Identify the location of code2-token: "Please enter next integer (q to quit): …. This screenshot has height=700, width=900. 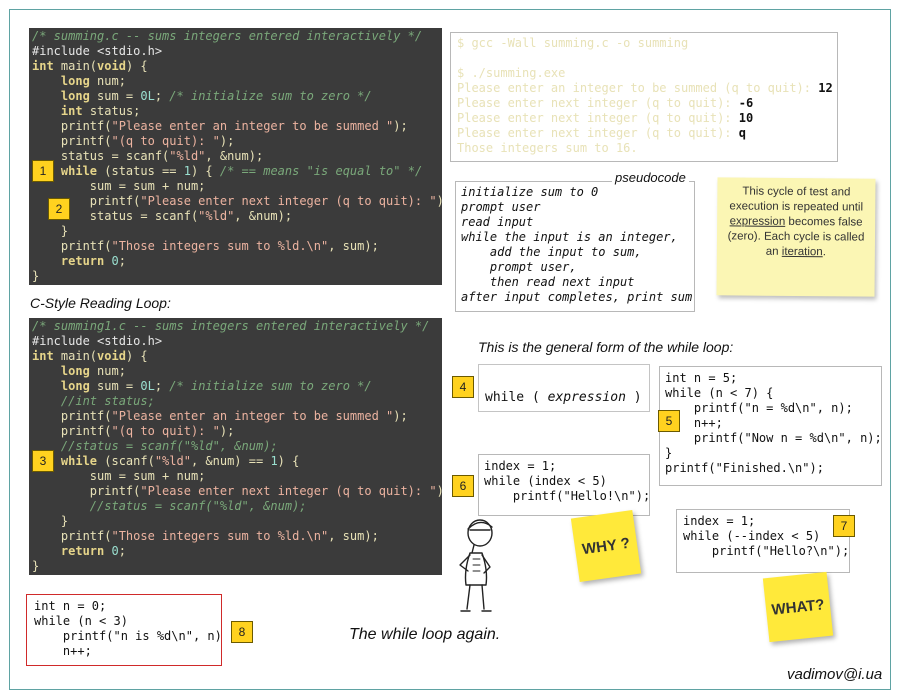
(288, 491).